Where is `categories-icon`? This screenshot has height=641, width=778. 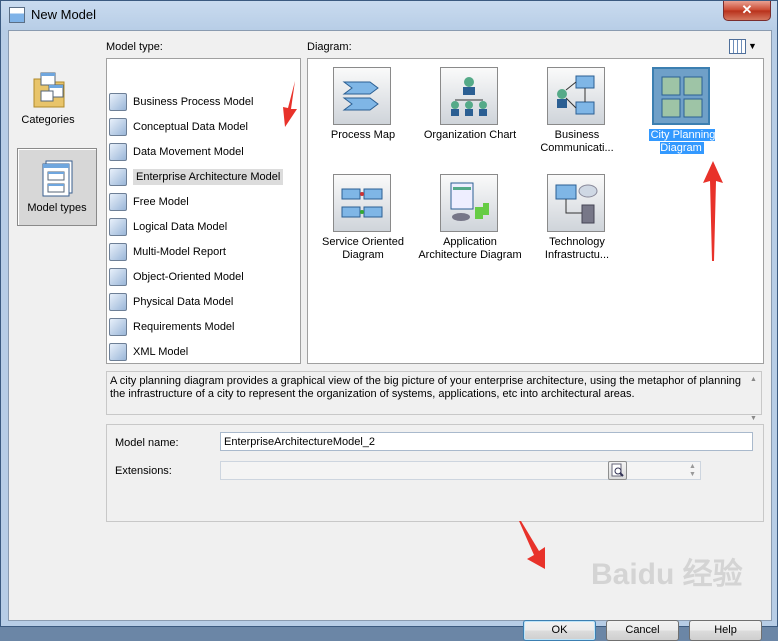
categories-icon is located at coordinates (49, 90).